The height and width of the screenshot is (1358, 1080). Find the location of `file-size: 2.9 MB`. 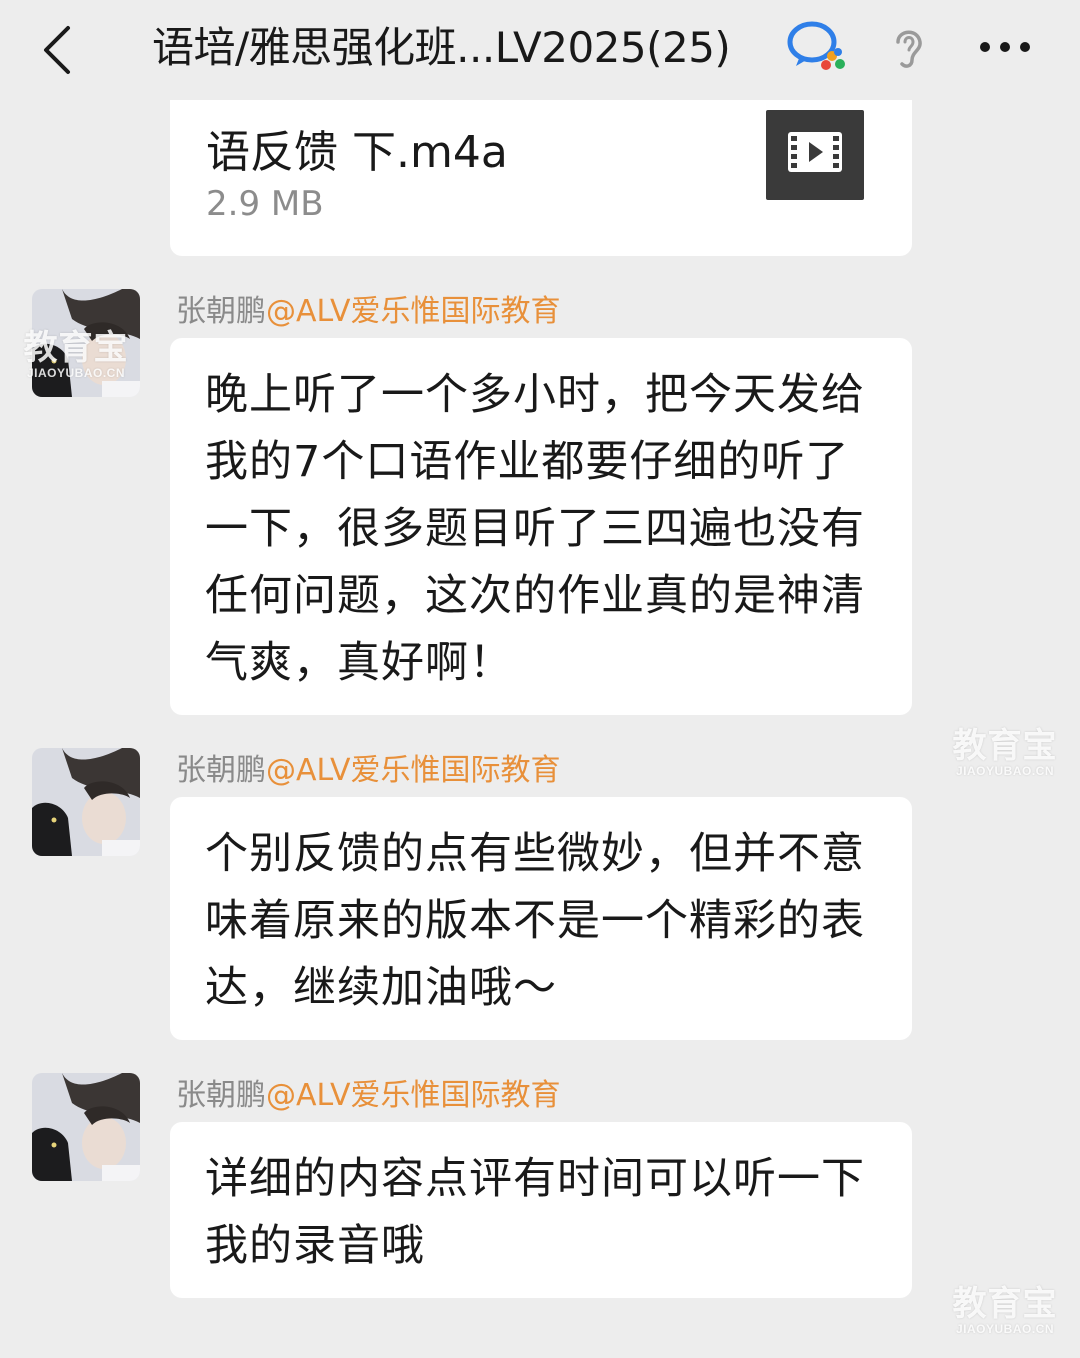

file-size: 2.9 MB is located at coordinates (265, 204).